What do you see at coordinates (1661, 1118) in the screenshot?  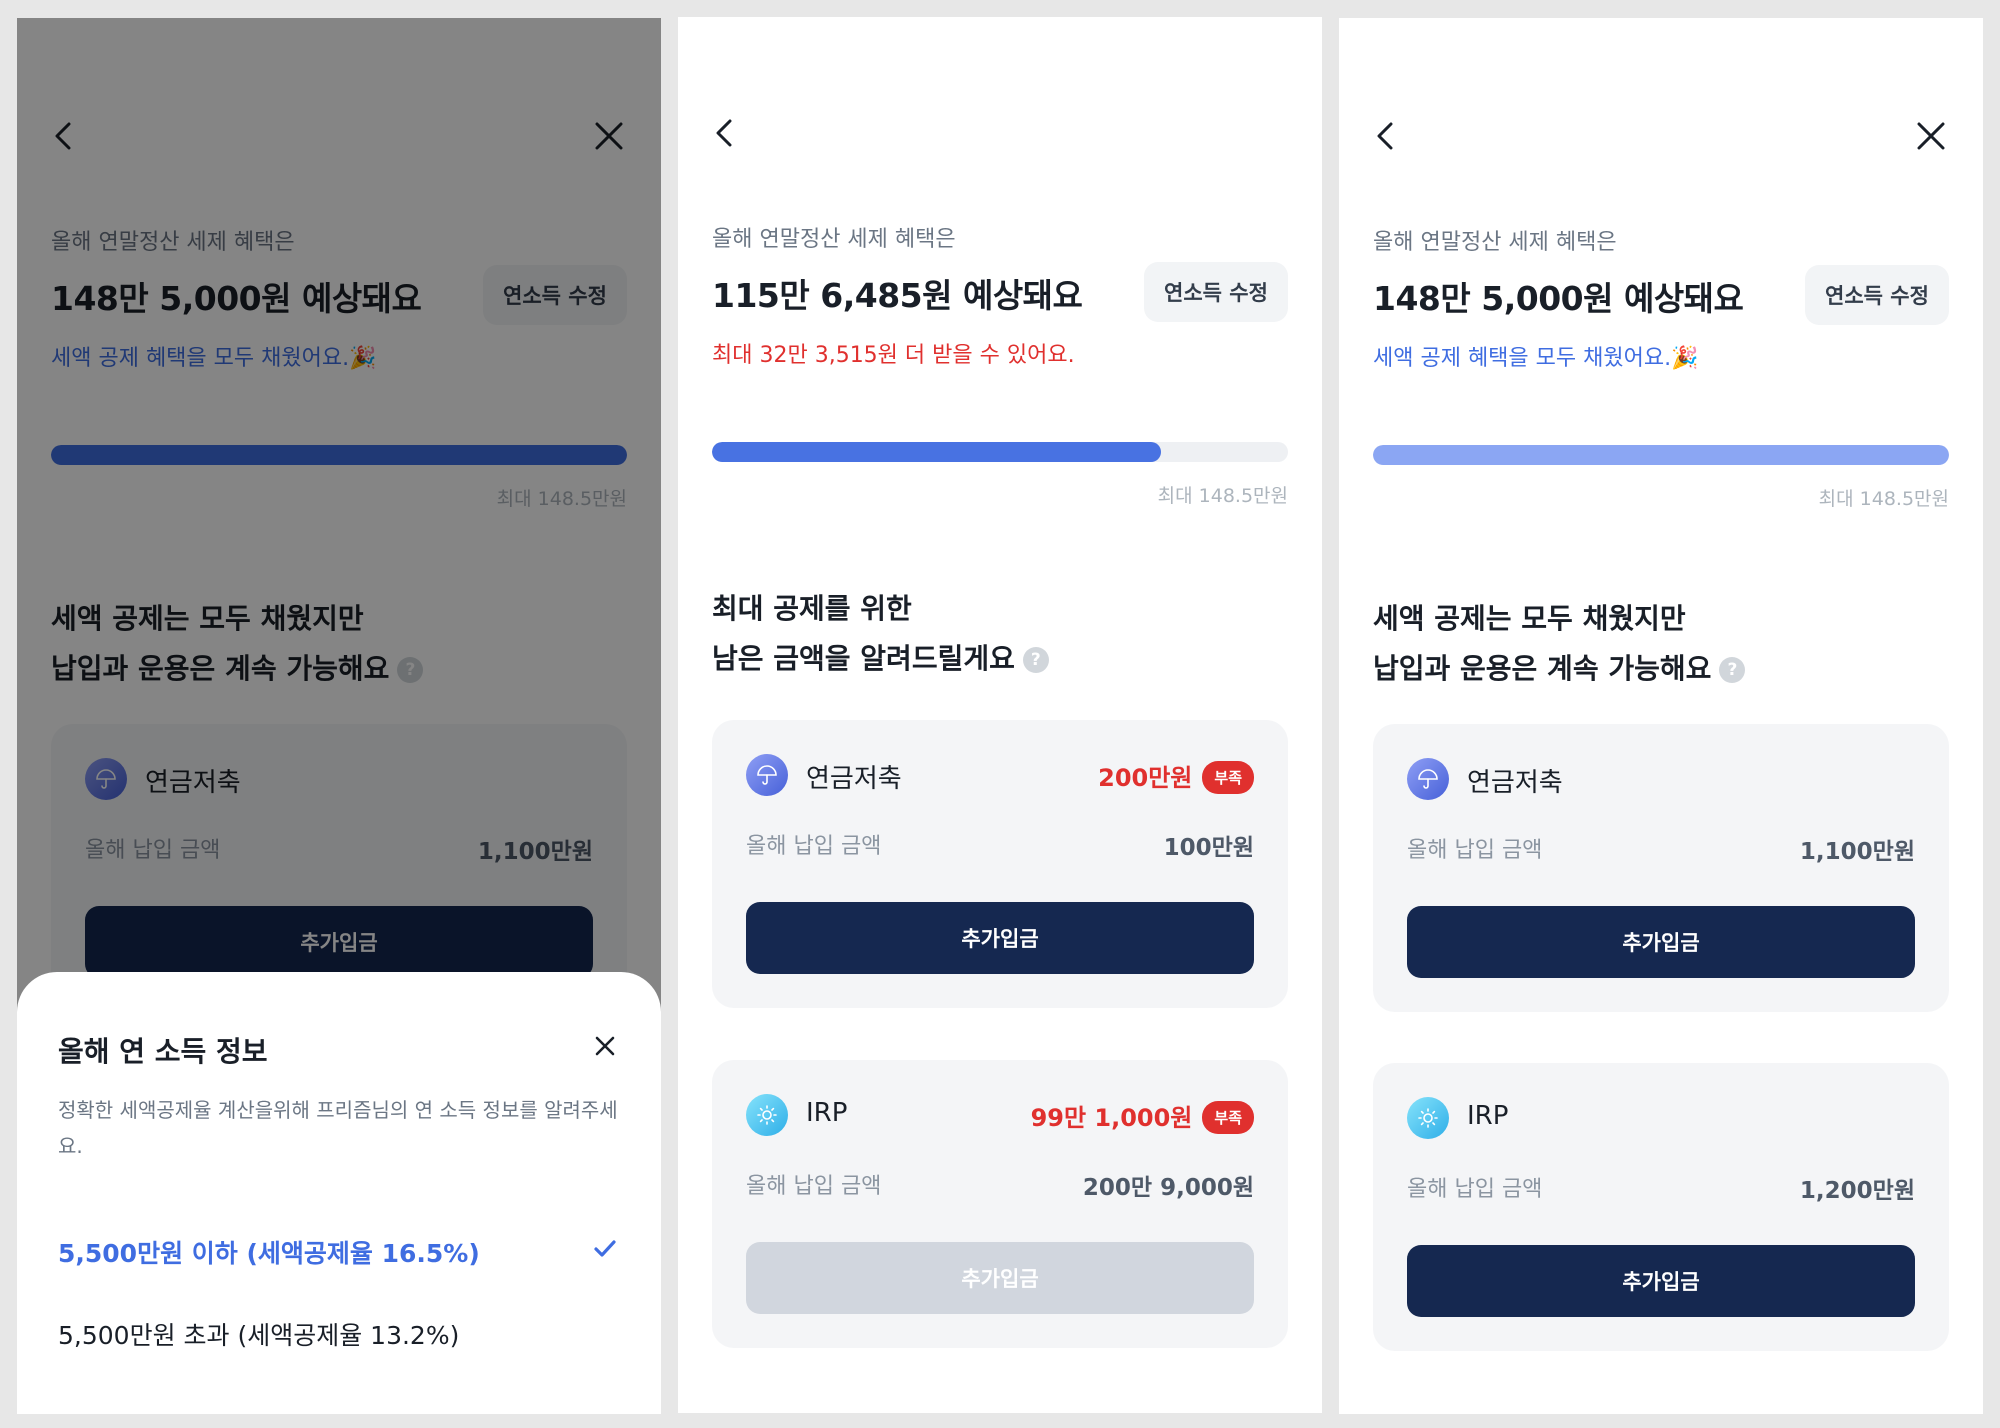 I see `card-header: IRP` at bounding box center [1661, 1118].